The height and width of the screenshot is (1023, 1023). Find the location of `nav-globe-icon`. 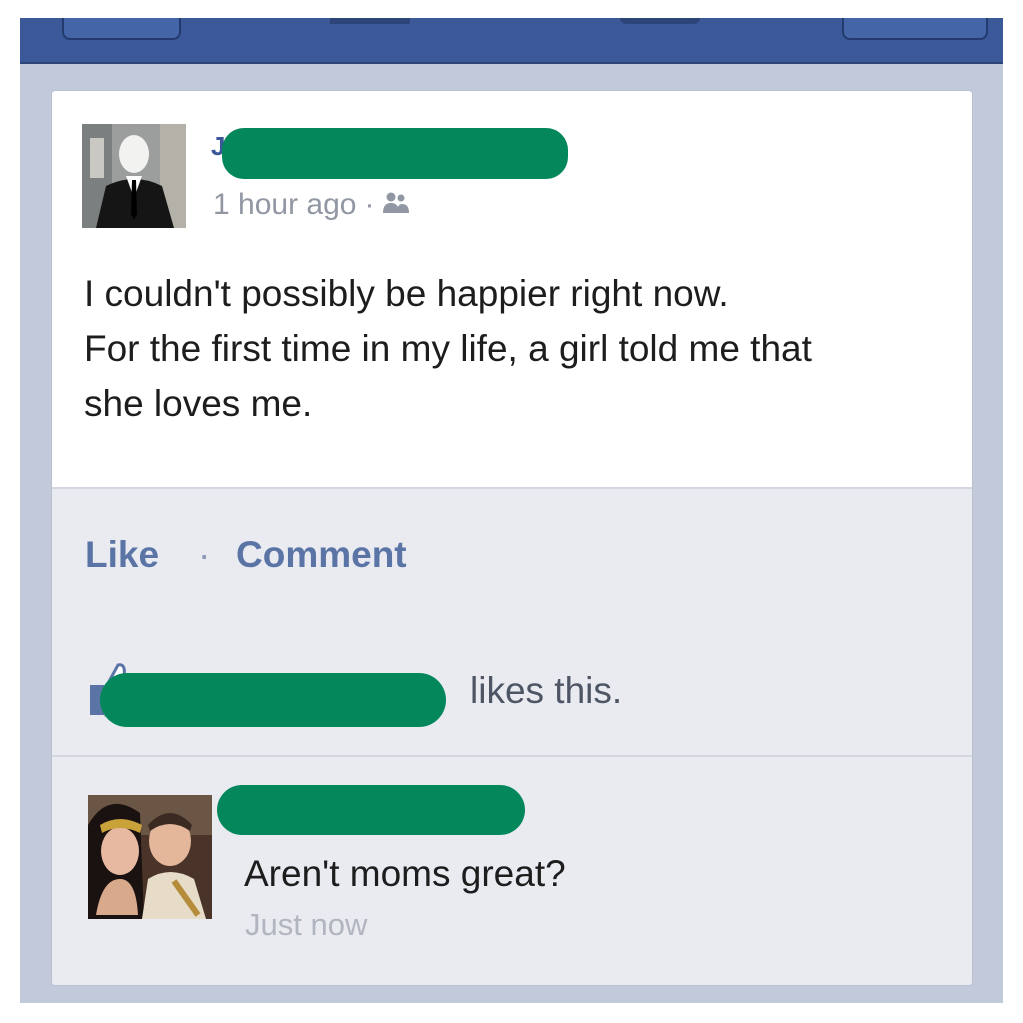

nav-globe-icon is located at coordinates (660, 21).